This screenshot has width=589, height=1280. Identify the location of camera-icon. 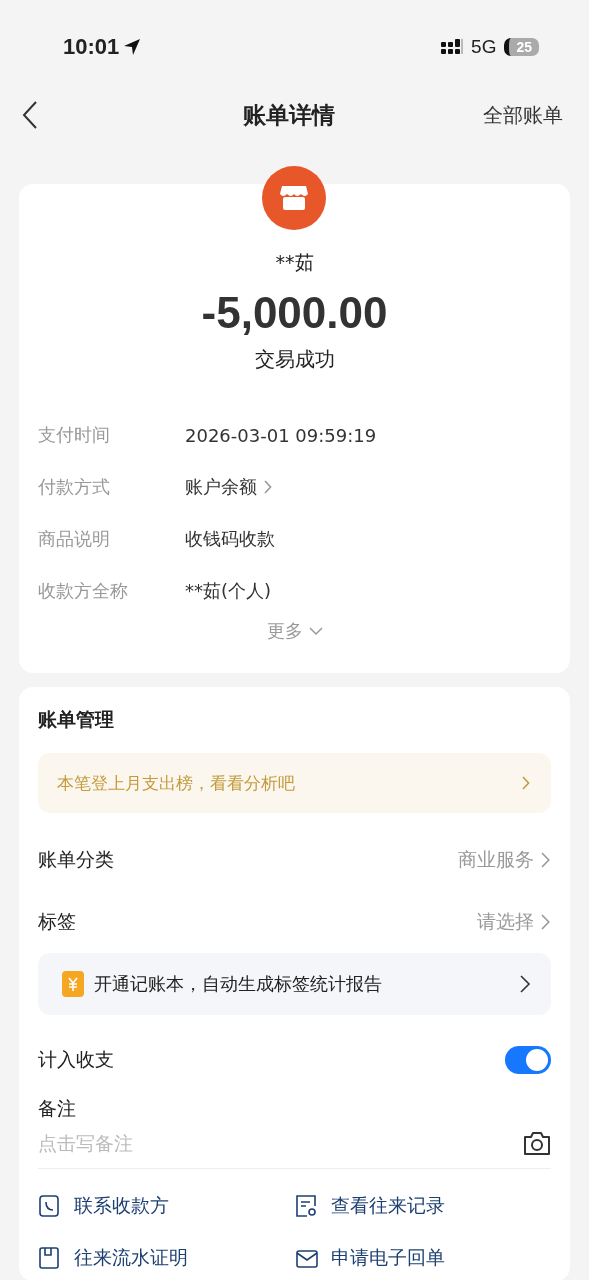
(537, 1143).